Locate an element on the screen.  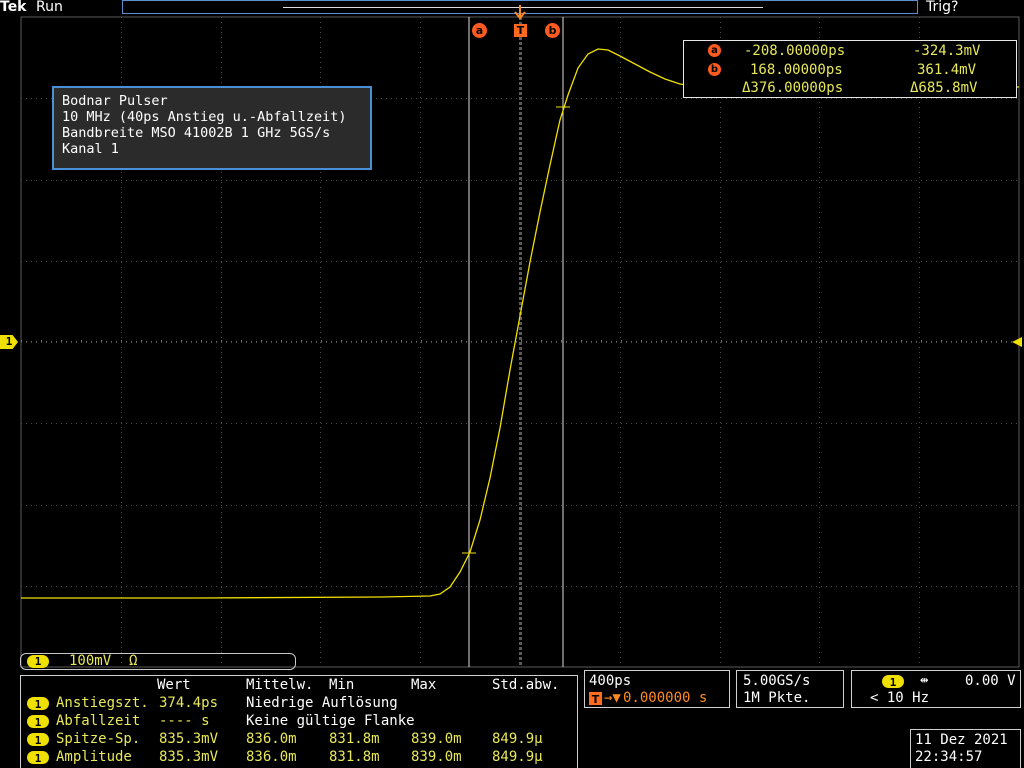
meas-name: Abfallzeit is located at coordinates (98, 721).